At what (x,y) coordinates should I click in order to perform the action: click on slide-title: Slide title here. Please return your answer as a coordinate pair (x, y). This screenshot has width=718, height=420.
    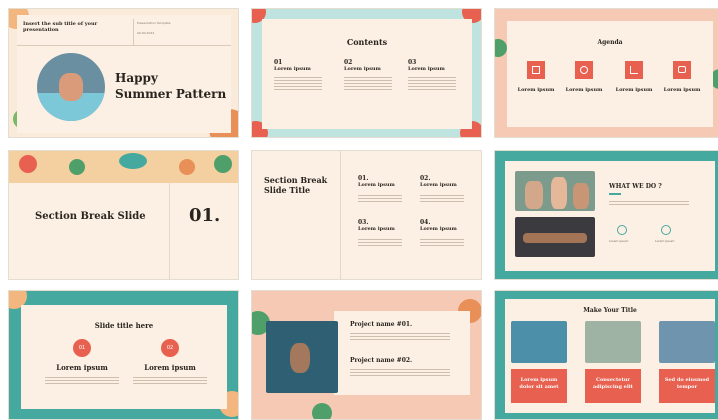
    Looking at the image, I should click on (124, 325).